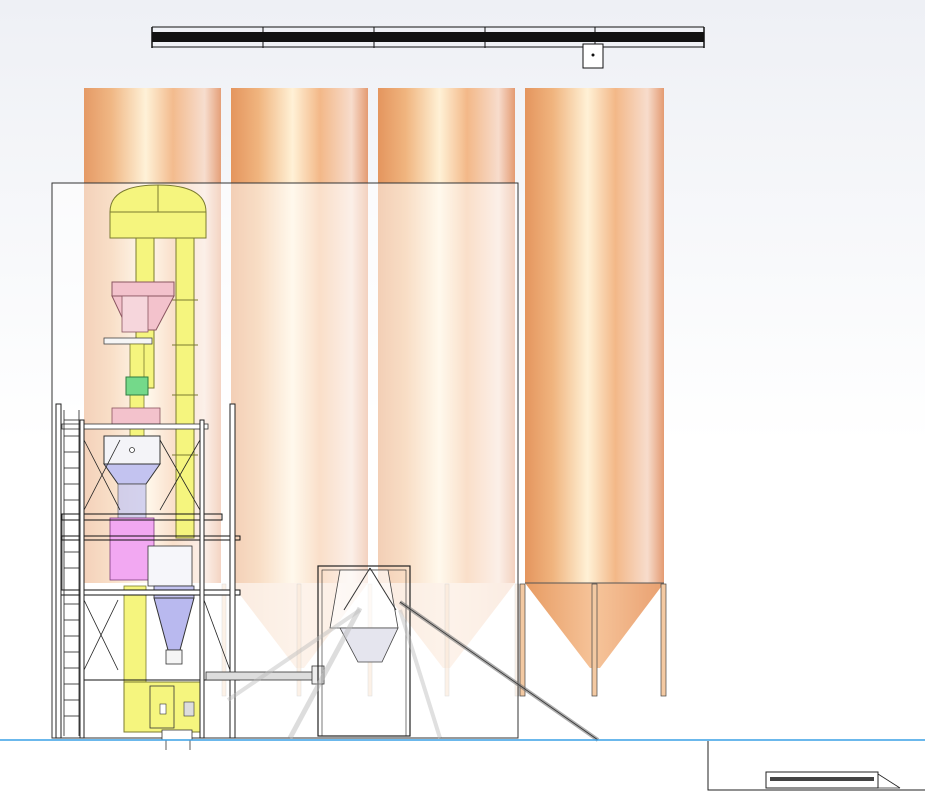  Describe the element at coordinates (428, 47) in the screenshot. I see `top-conveyor` at that location.